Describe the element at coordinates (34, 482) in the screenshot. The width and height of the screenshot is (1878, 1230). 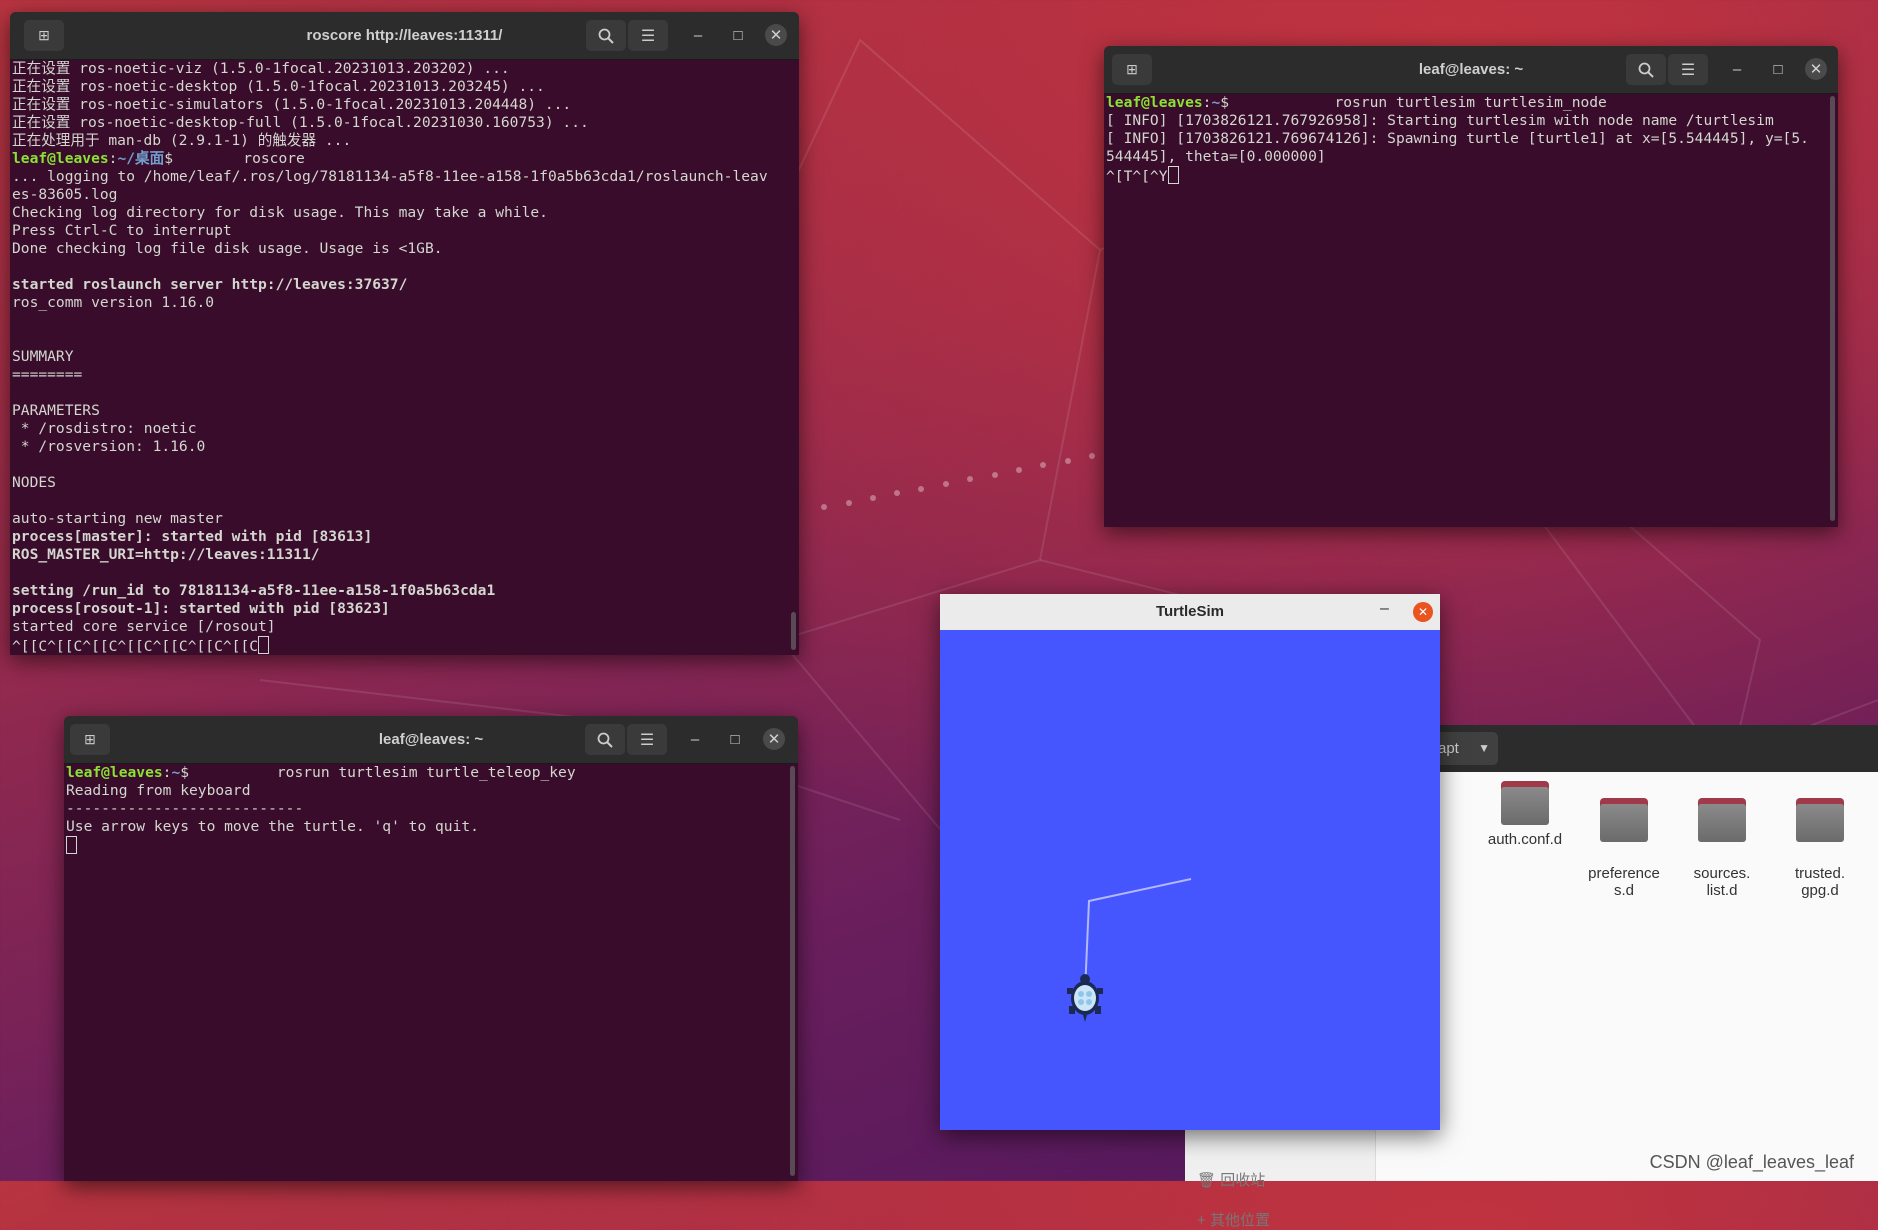
I see `terminal-text: NODES` at that location.